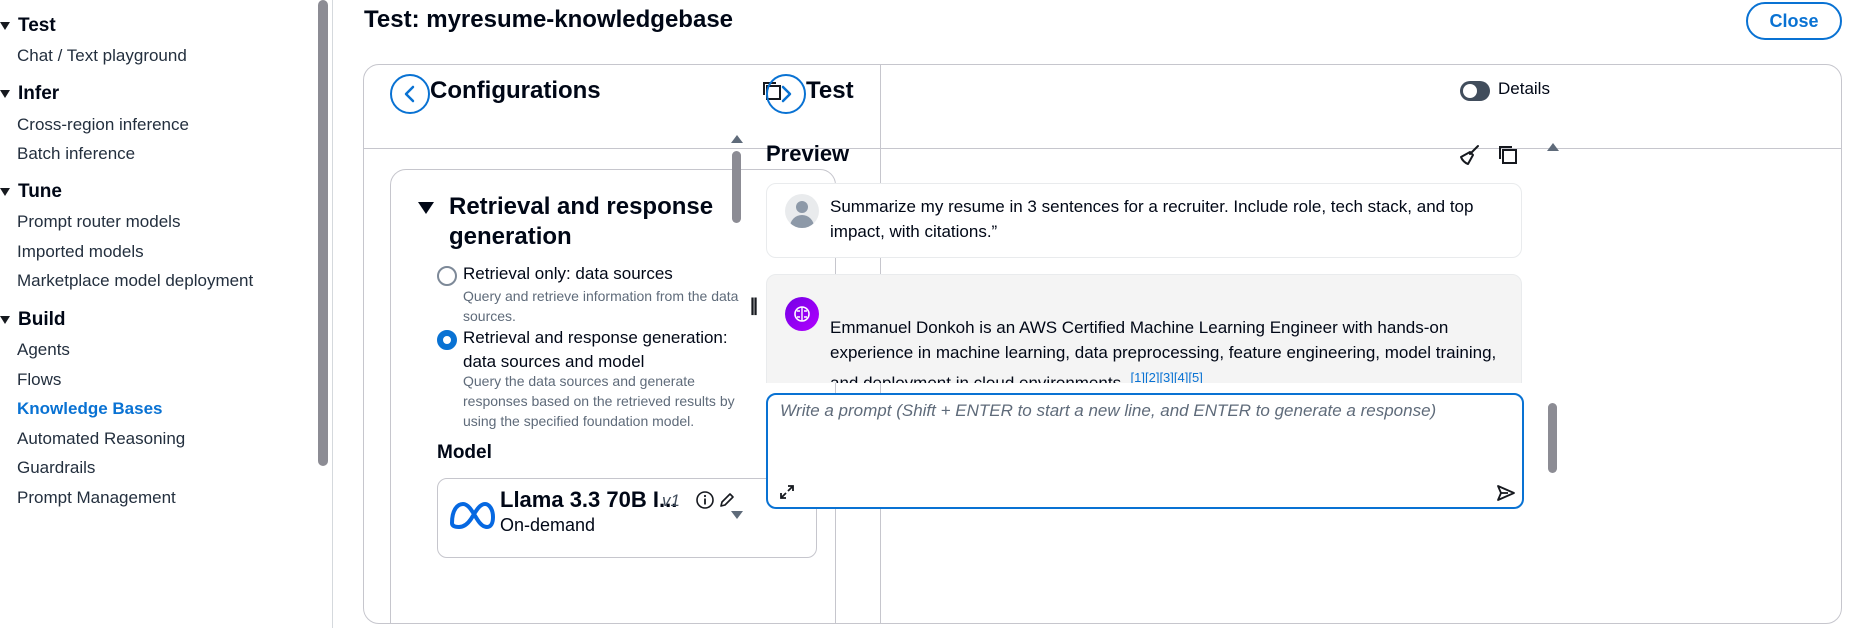  What do you see at coordinates (604, 222) in the screenshot?
I see `retrieval-section-title: Retrieval and response generation` at bounding box center [604, 222].